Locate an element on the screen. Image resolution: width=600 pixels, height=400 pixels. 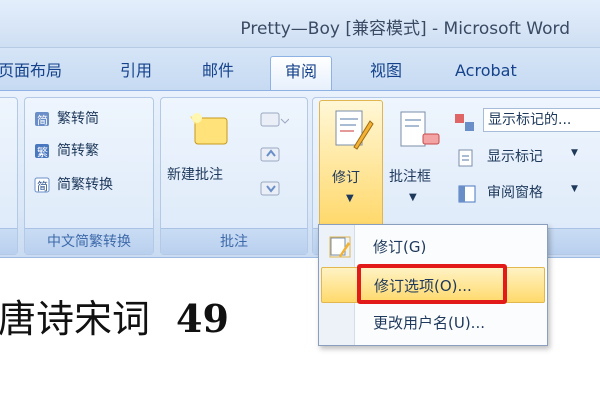
svg-text: 繁 is located at coordinates (42, 152).